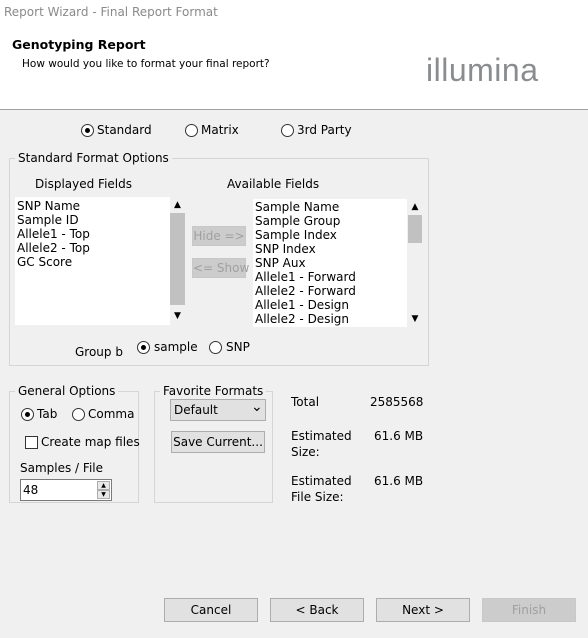 The width and height of the screenshot is (588, 638). What do you see at coordinates (47, 414) in the screenshot?
I see `delimiter-tab-label: Tab` at bounding box center [47, 414].